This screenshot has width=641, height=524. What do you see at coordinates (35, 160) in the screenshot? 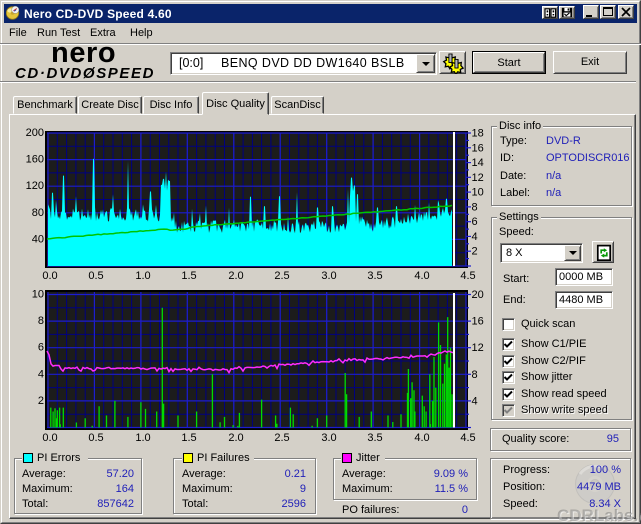
I see `svg-text: 160` at bounding box center [35, 160].